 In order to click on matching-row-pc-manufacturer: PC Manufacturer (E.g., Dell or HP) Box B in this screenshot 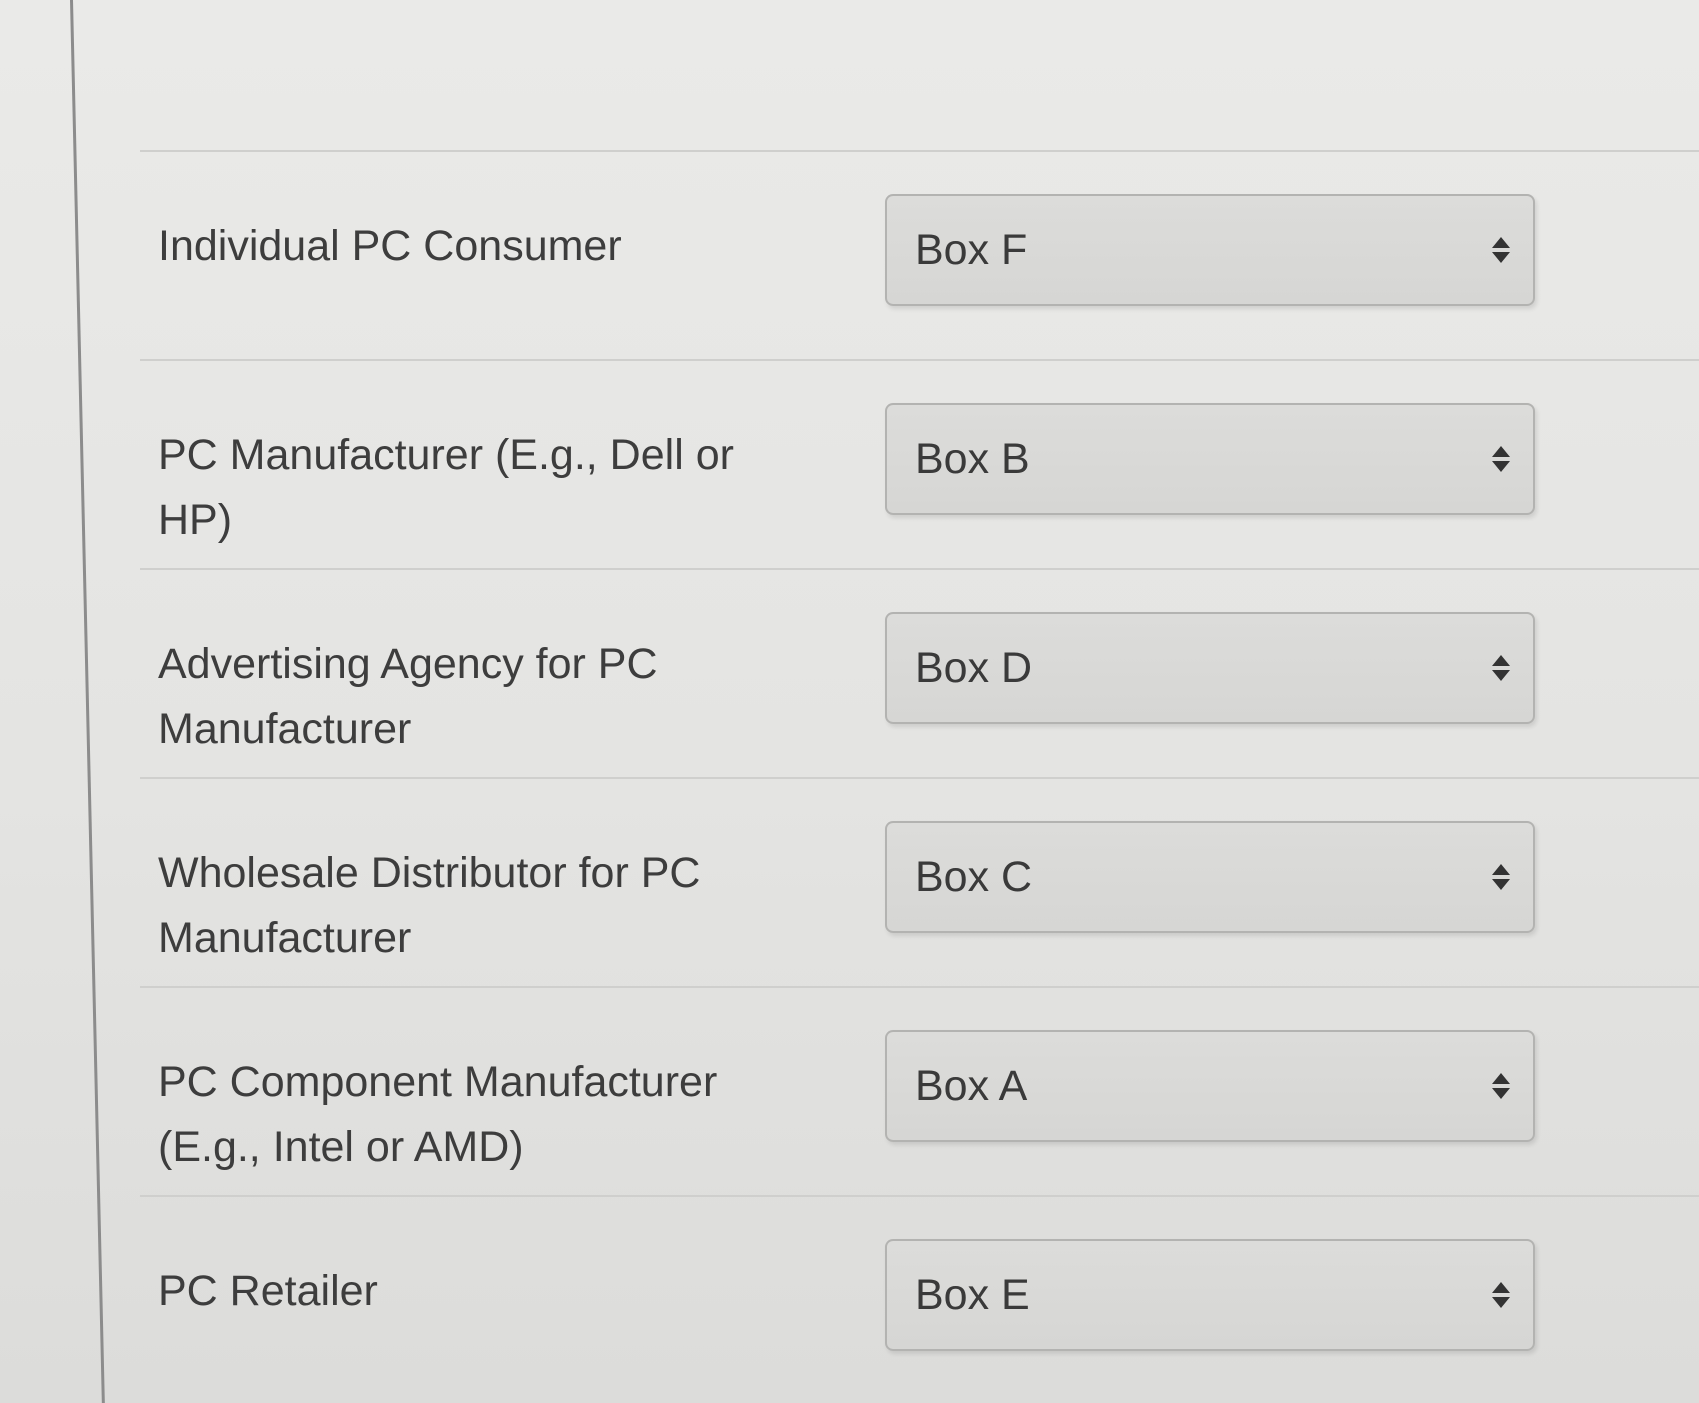, I will do `click(919, 464)`.